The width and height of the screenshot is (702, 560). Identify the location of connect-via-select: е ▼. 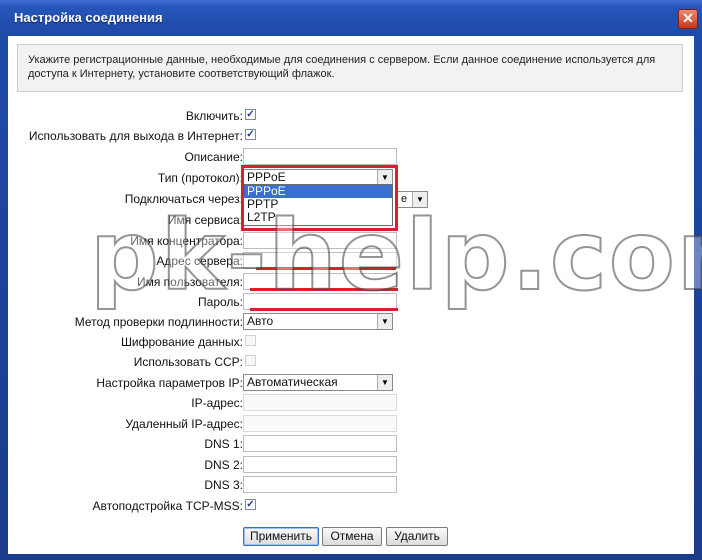
(412, 199).